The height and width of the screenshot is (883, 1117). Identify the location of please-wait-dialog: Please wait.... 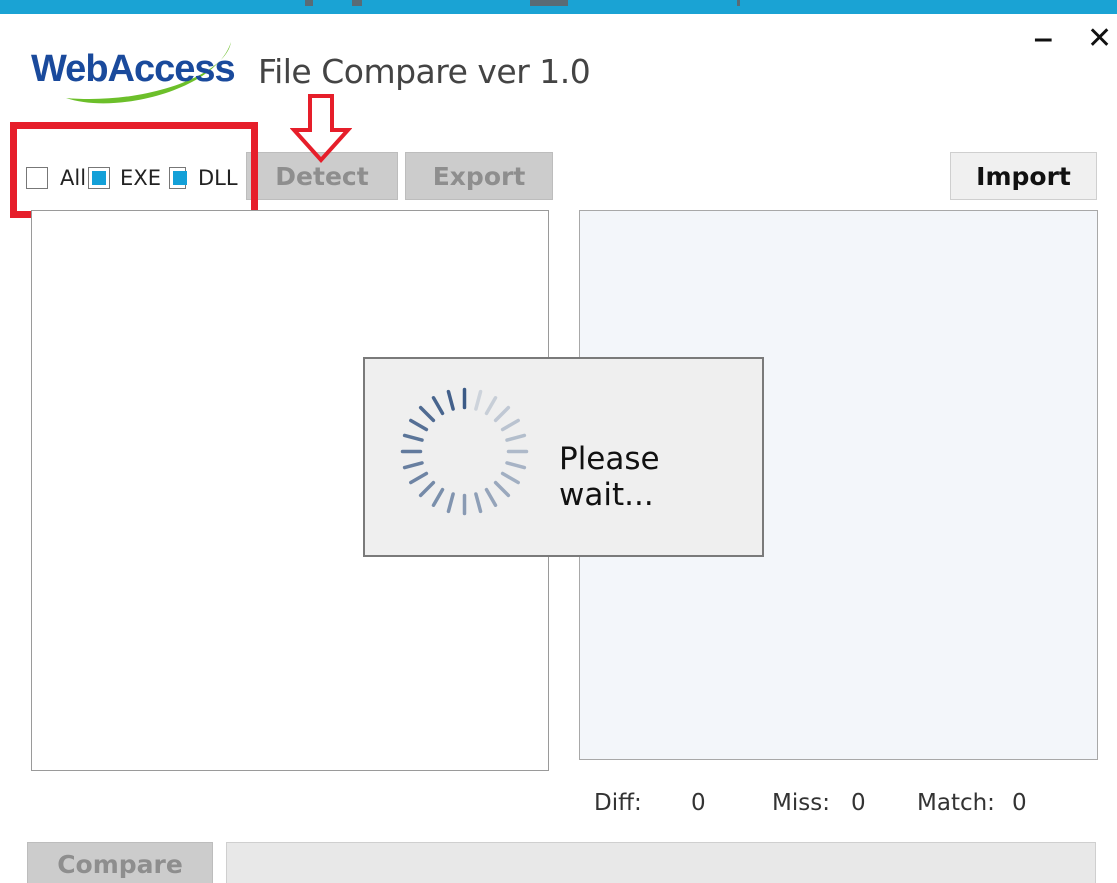
(563, 457).